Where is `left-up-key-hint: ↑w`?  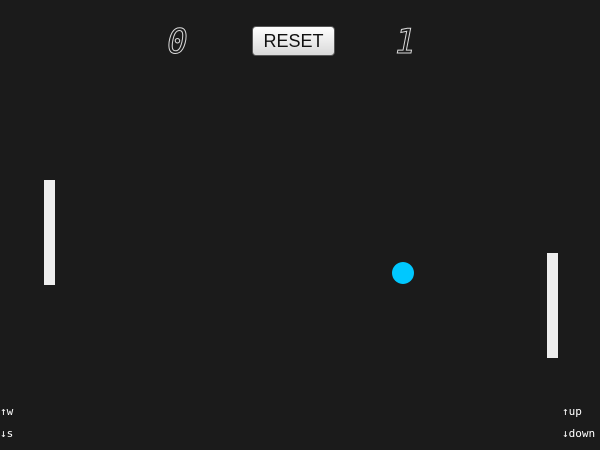 left-up-key-hint: ↑w is located at coordinates (7, 411).